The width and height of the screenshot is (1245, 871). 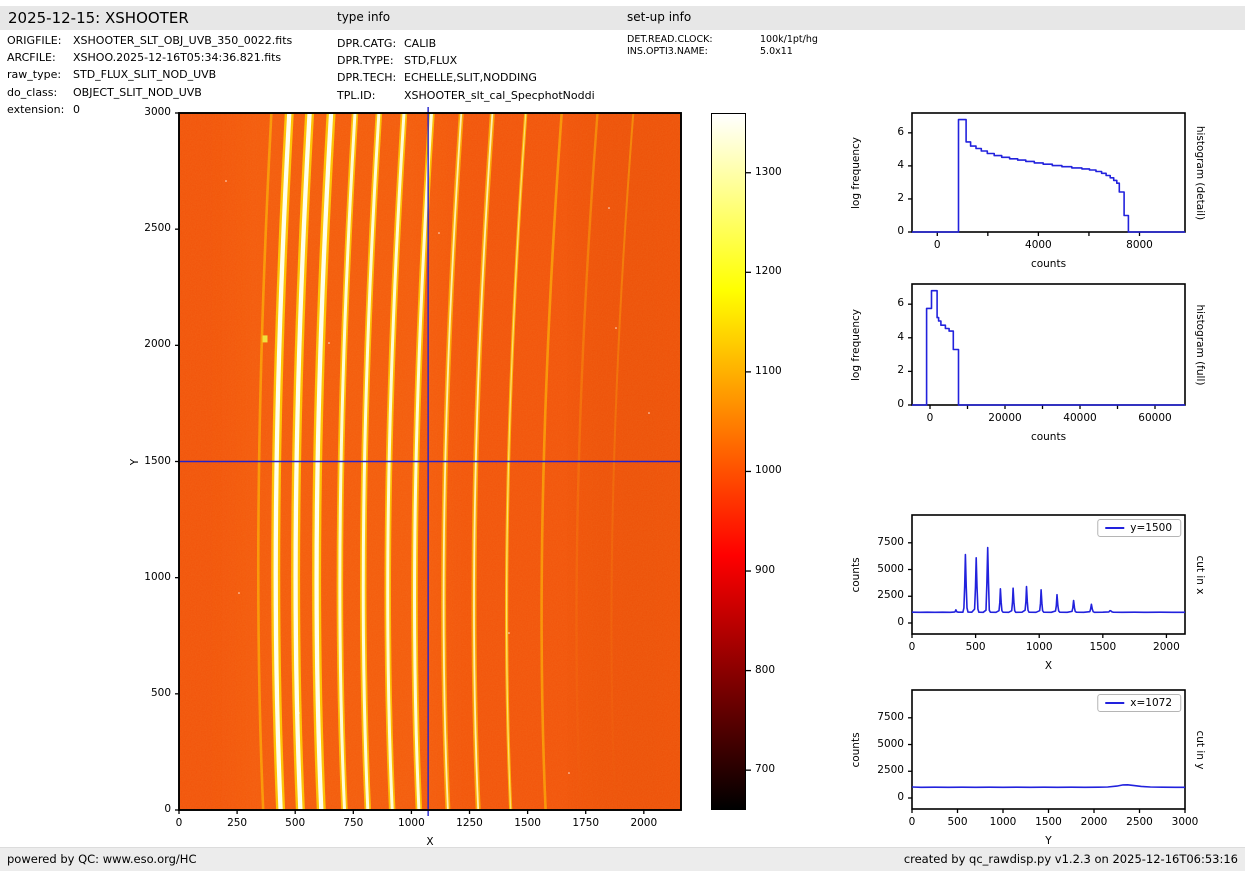 I want to click on cut-y-ytick-label: 0, so click(x=900, y=796).